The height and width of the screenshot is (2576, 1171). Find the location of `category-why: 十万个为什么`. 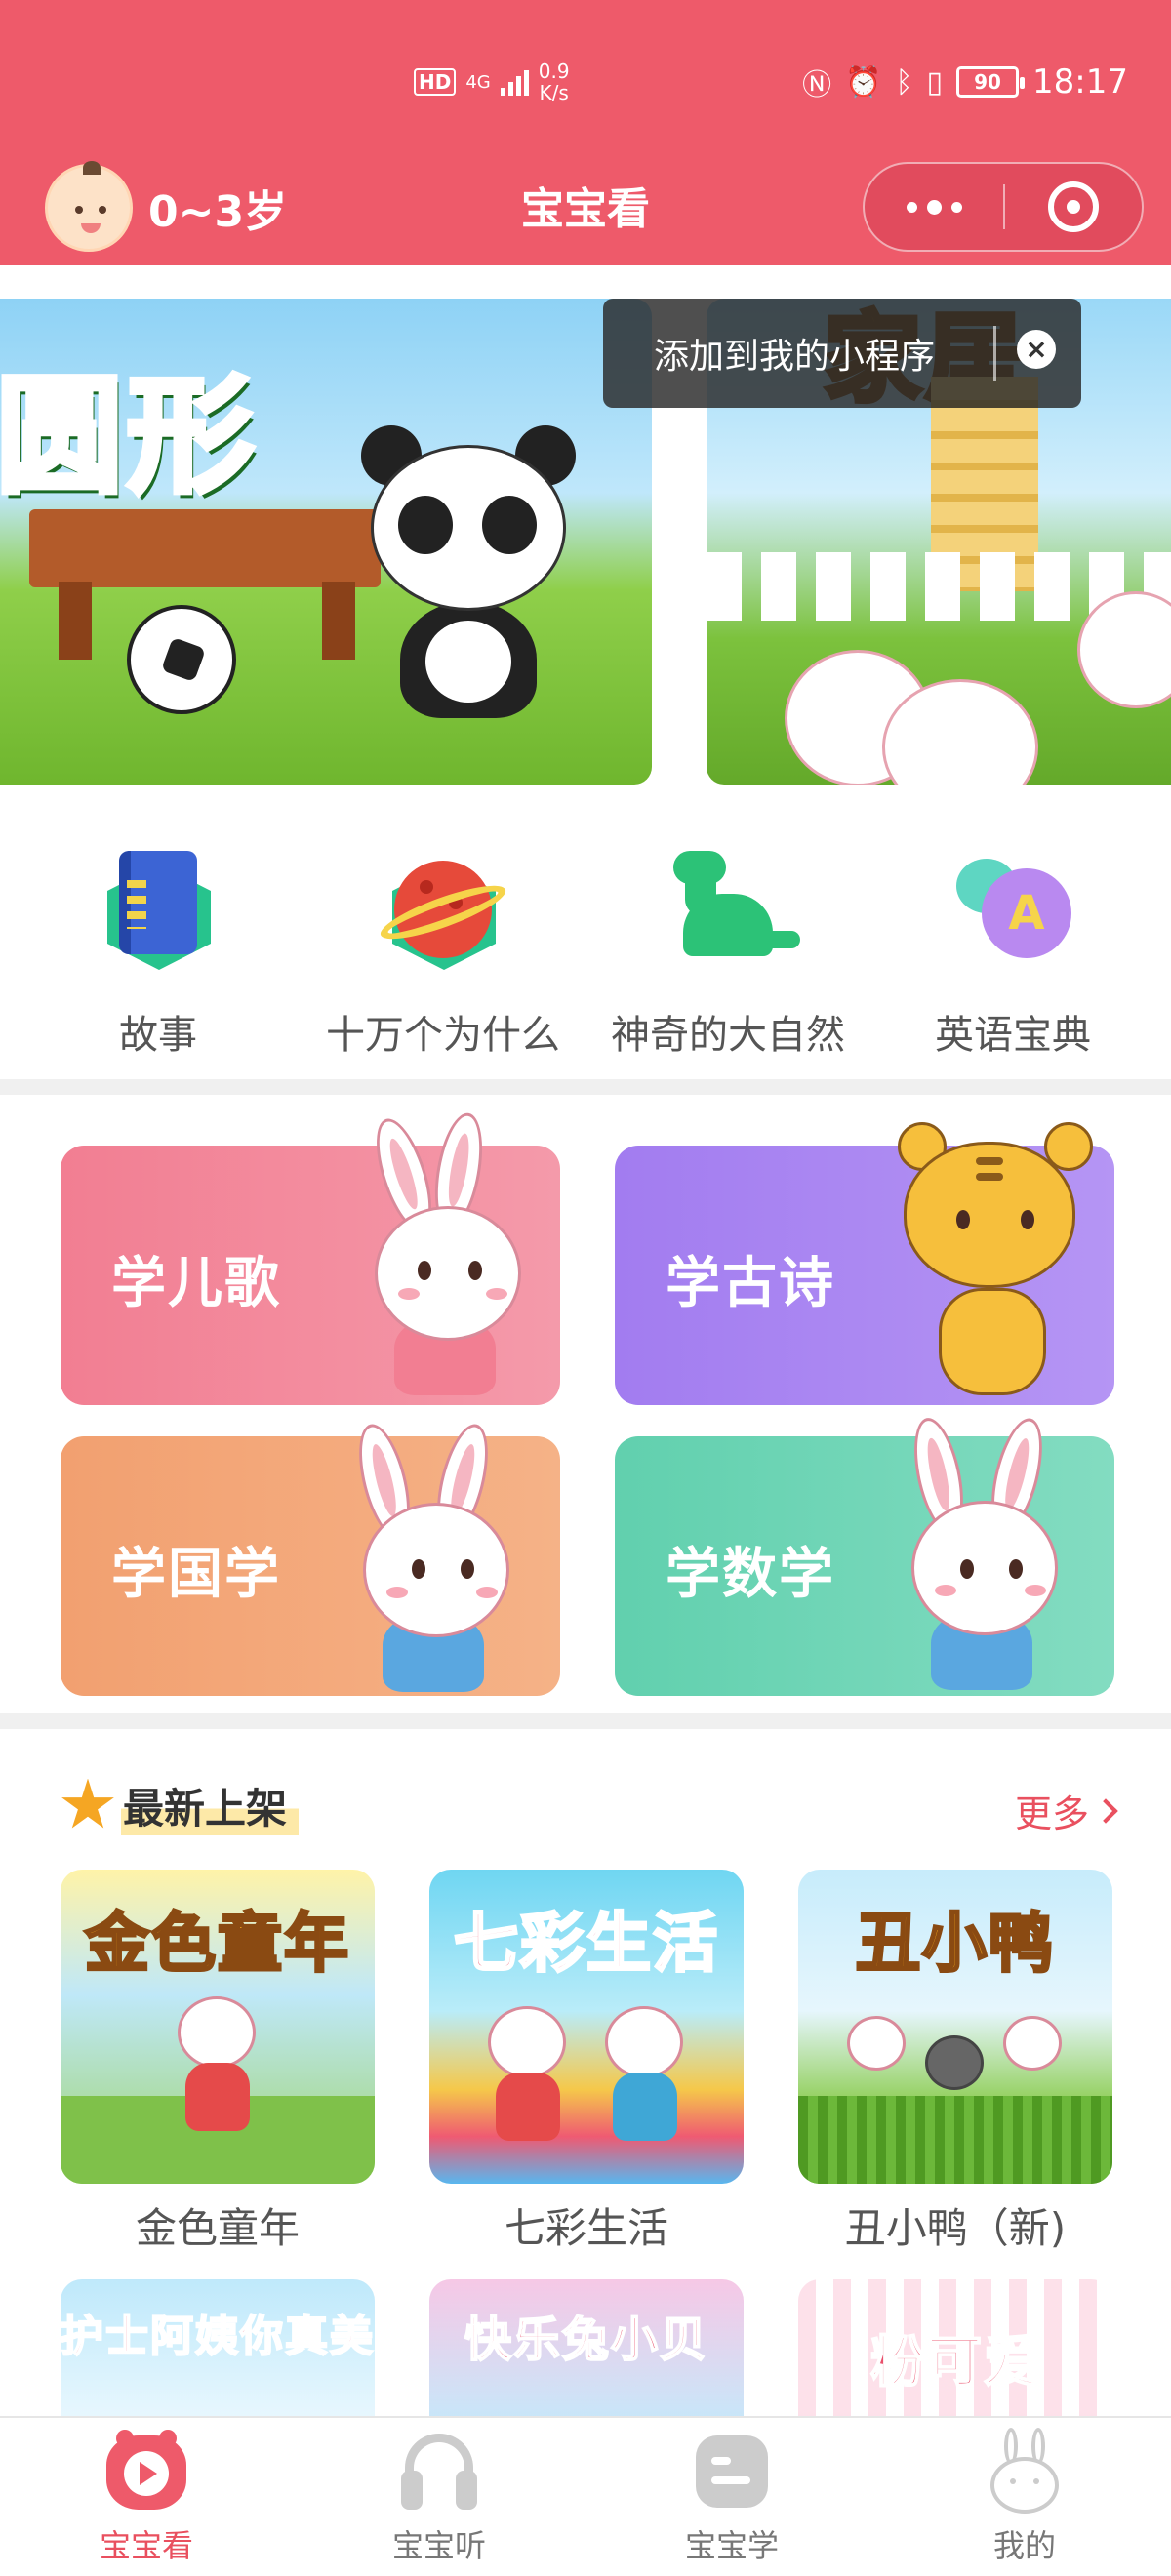

category-why: 十万个为什么 is located at coordinates (443, 955).